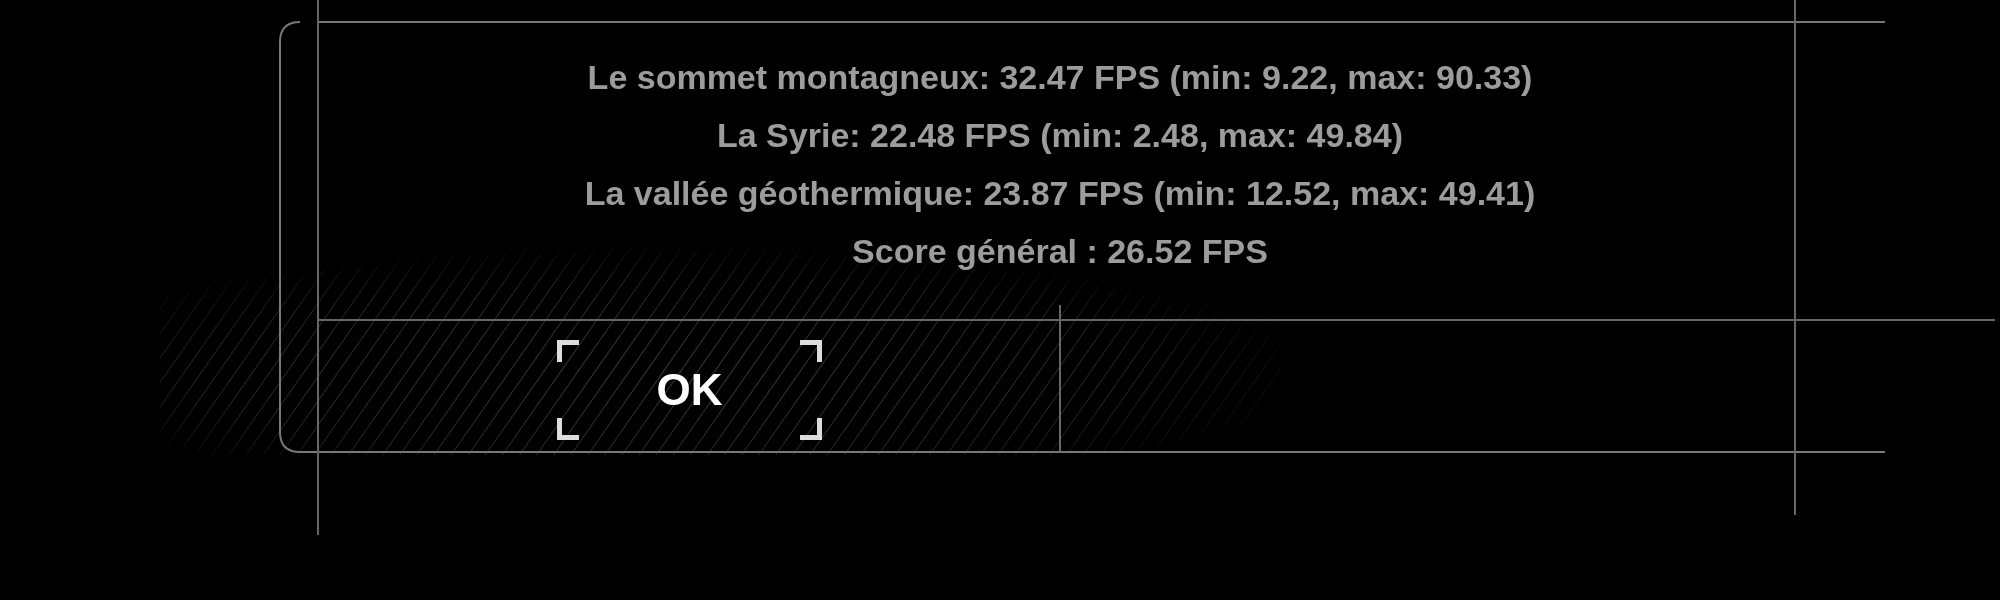 This screenshot has width=2000, height=600. Describe the element at coordinates (689, 390) in the screenshot. I see `ok-button: OK` at that location.